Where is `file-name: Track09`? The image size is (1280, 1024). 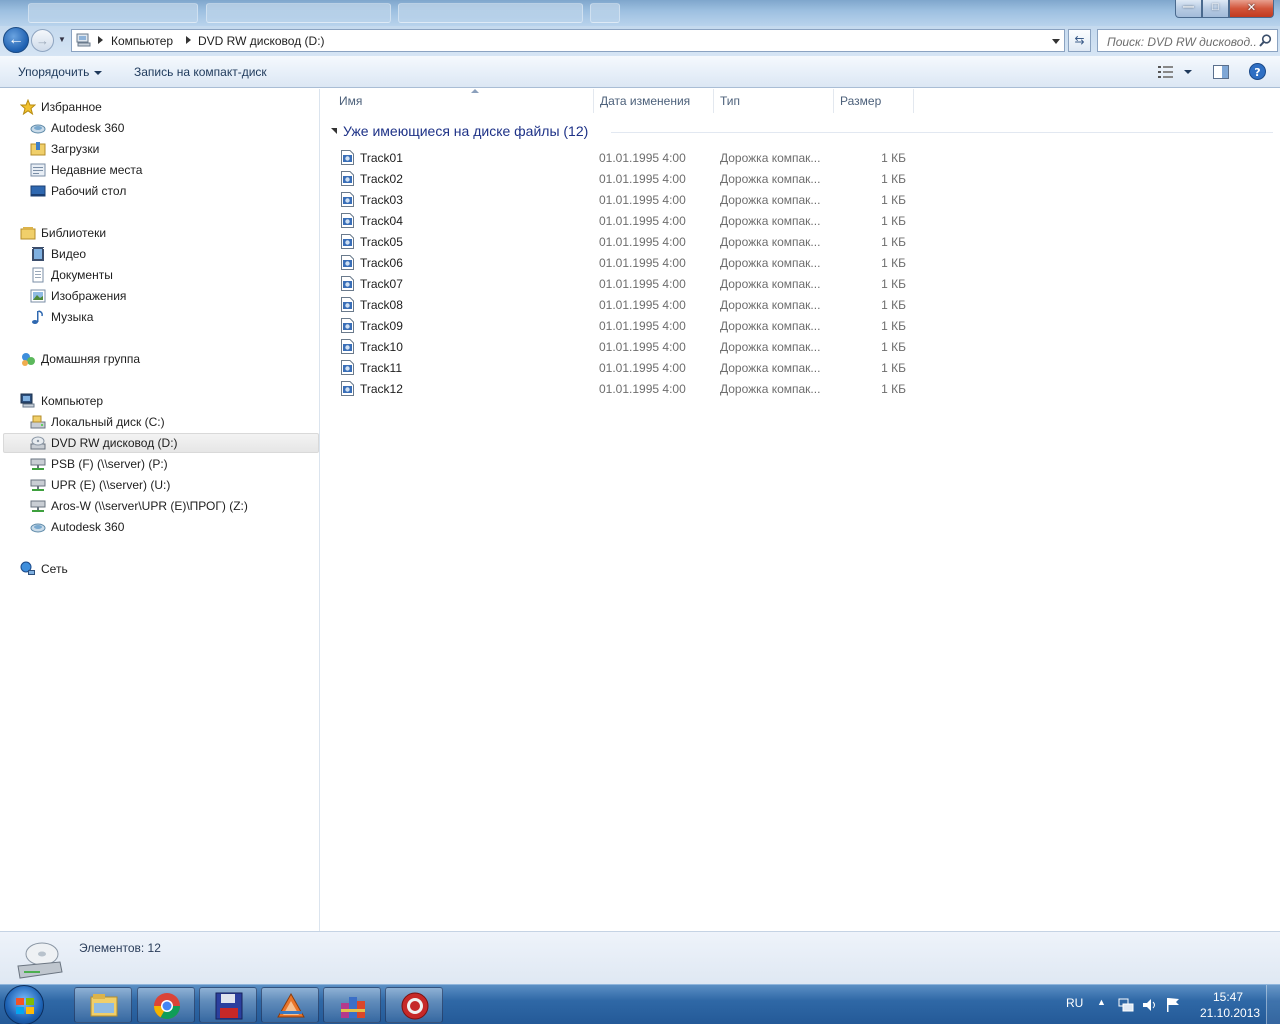
file-name: Track09 is located at coordinates (381, 326).